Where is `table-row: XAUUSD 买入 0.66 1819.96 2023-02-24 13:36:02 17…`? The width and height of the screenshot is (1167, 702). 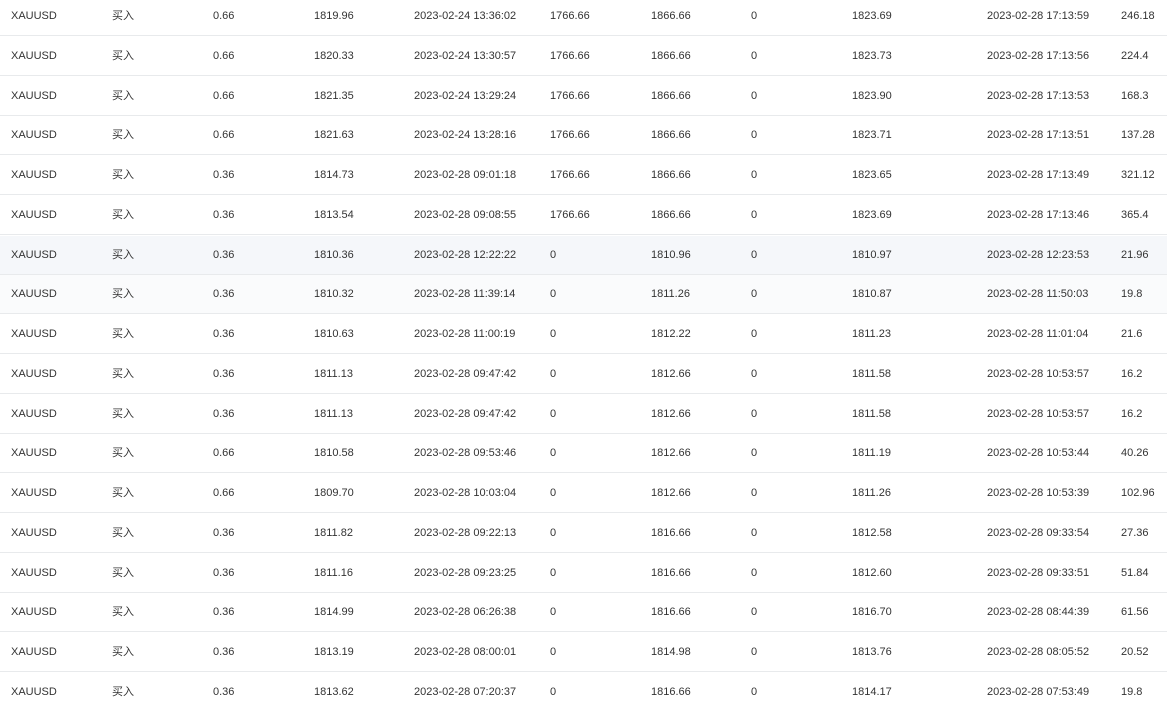
table-row: XAUUSD 买入 0.66 1819.96 2023-02-24 13:36:02 17… is located at coordinates (583, 18).